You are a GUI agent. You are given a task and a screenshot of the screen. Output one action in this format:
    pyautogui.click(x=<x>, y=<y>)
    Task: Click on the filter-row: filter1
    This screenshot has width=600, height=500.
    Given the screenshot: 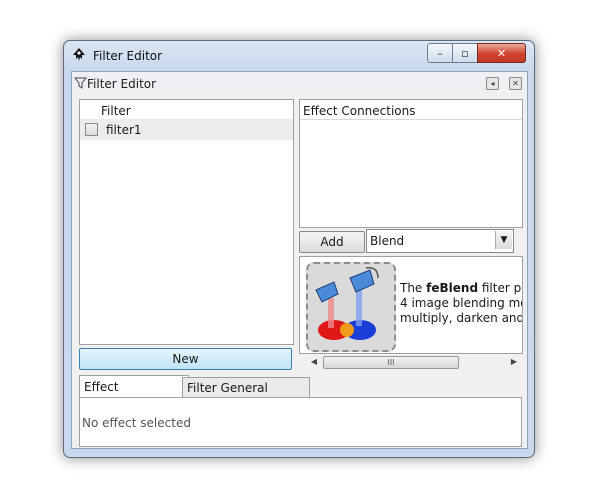 What is the action you would take?
    pyautogui.click(x=186, y=129)
    